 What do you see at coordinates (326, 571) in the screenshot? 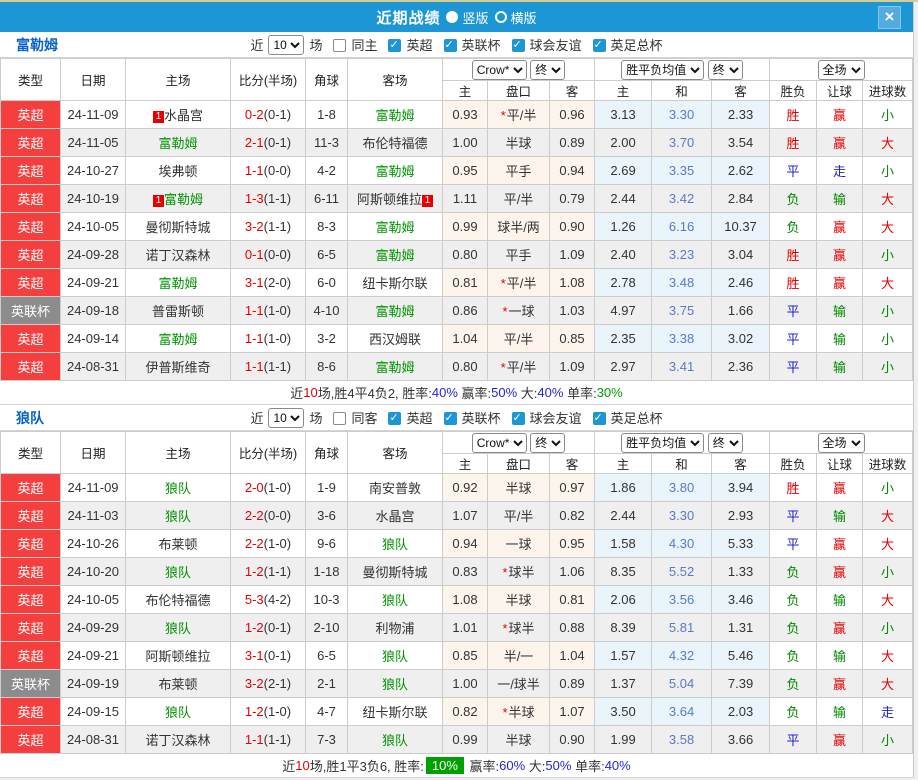
I see `cell-corners: 1-18` at bounding box center [326, 571].